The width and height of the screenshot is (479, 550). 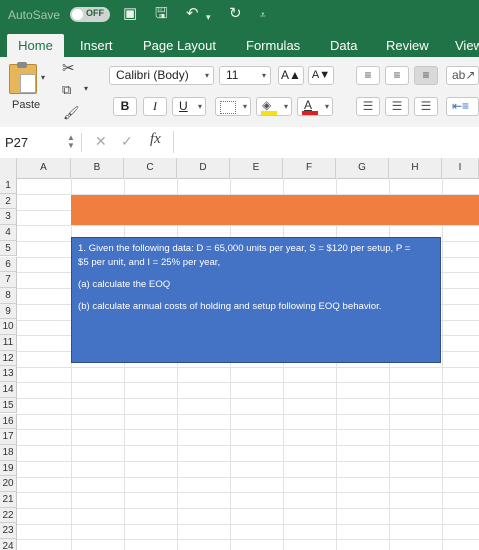 I want to click on row-header-20: 20, so click(x=8, y=484).